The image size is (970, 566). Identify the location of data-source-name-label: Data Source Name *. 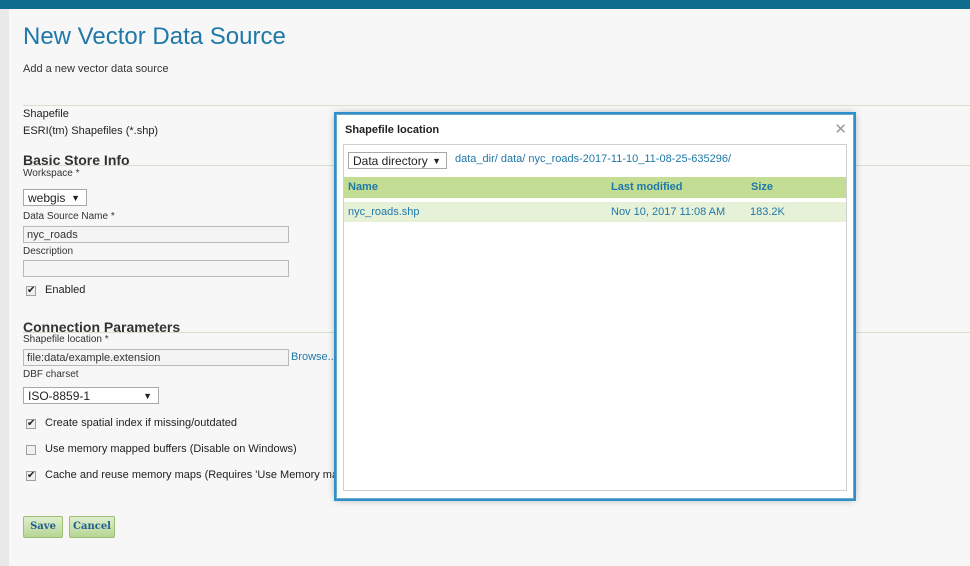
(69, 216).